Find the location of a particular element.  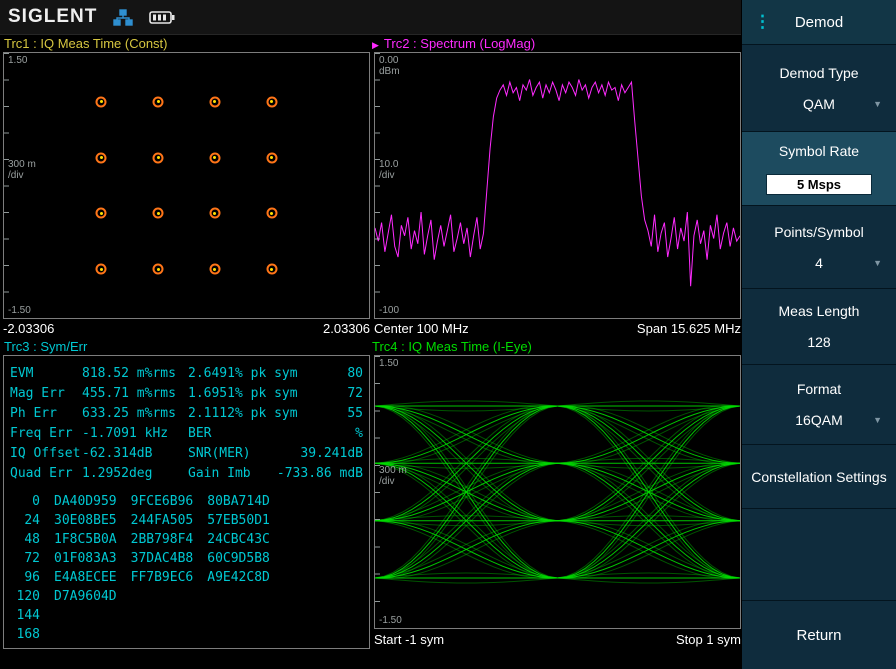

sidebar-item-value: QAM is located at coordinates (819, 103).